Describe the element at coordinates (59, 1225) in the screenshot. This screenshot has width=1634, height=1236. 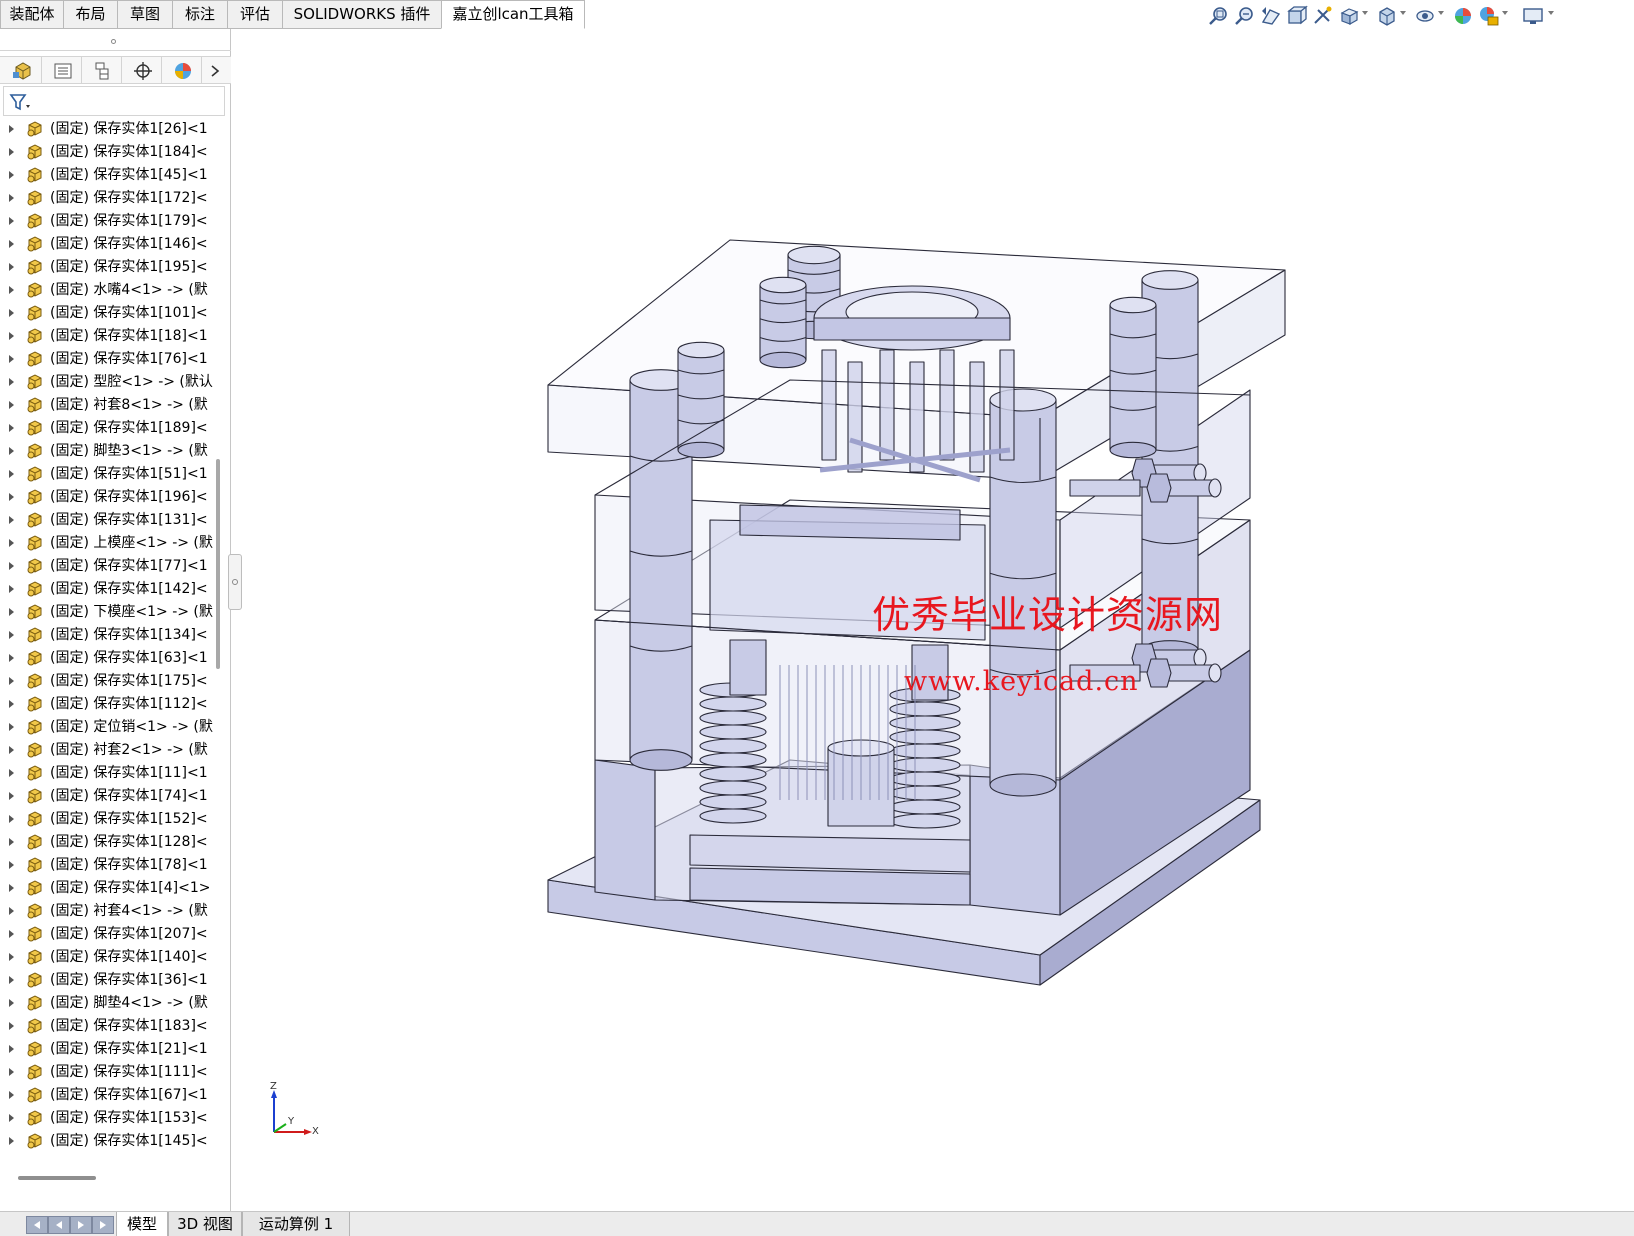
I see `prev-tab-button` at that location.